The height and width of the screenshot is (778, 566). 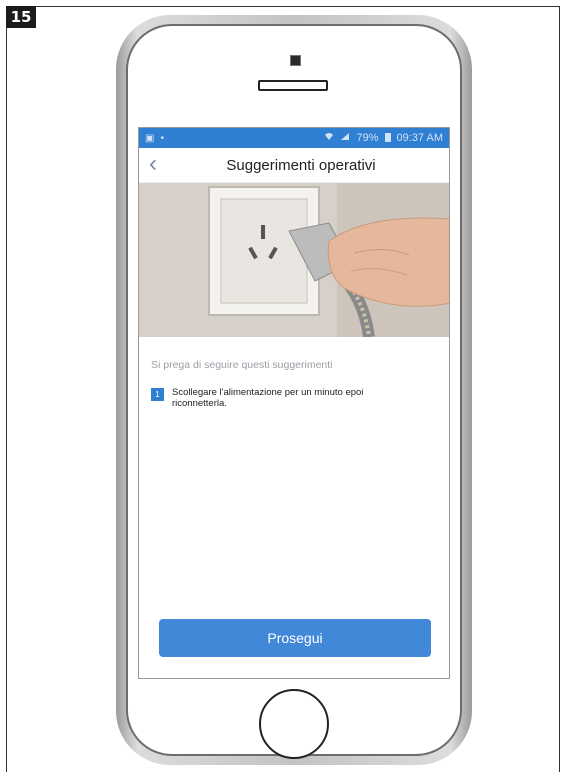 What do you see at coordinates (21, 17) in the screenshot?
I see `step-number-badge: 15` at bounding box center [21, 17].